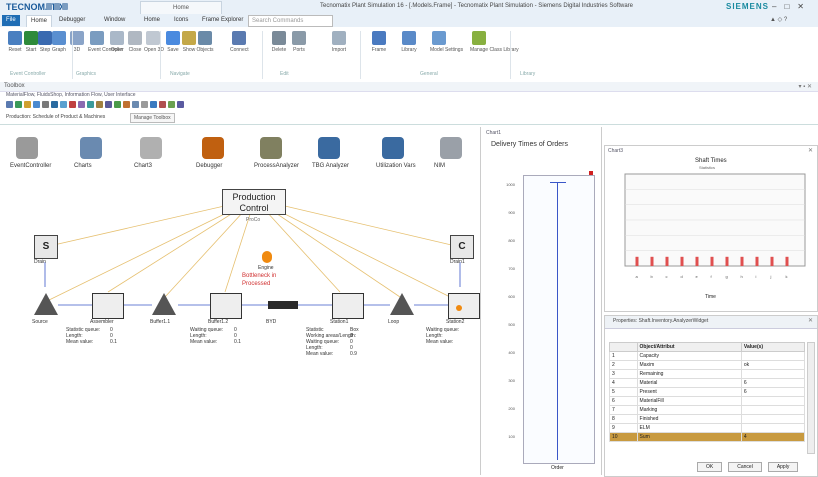 The height and width of the screenshot is (477, 818). What do you see at coordinates (339, 42) in the screenshot?
I see `ribbon-button-15: Import` at bounding box center [339, 42].